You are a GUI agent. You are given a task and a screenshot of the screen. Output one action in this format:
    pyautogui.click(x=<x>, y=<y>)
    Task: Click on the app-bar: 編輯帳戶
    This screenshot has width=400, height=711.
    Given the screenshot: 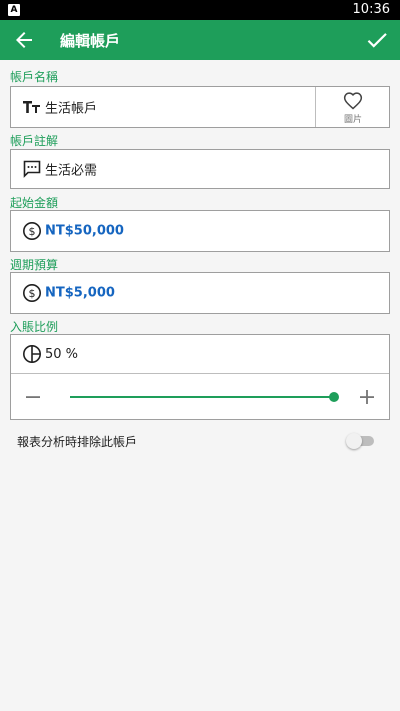 What is the action you would take?
    pyautogui.click(x=200, y=40)
    